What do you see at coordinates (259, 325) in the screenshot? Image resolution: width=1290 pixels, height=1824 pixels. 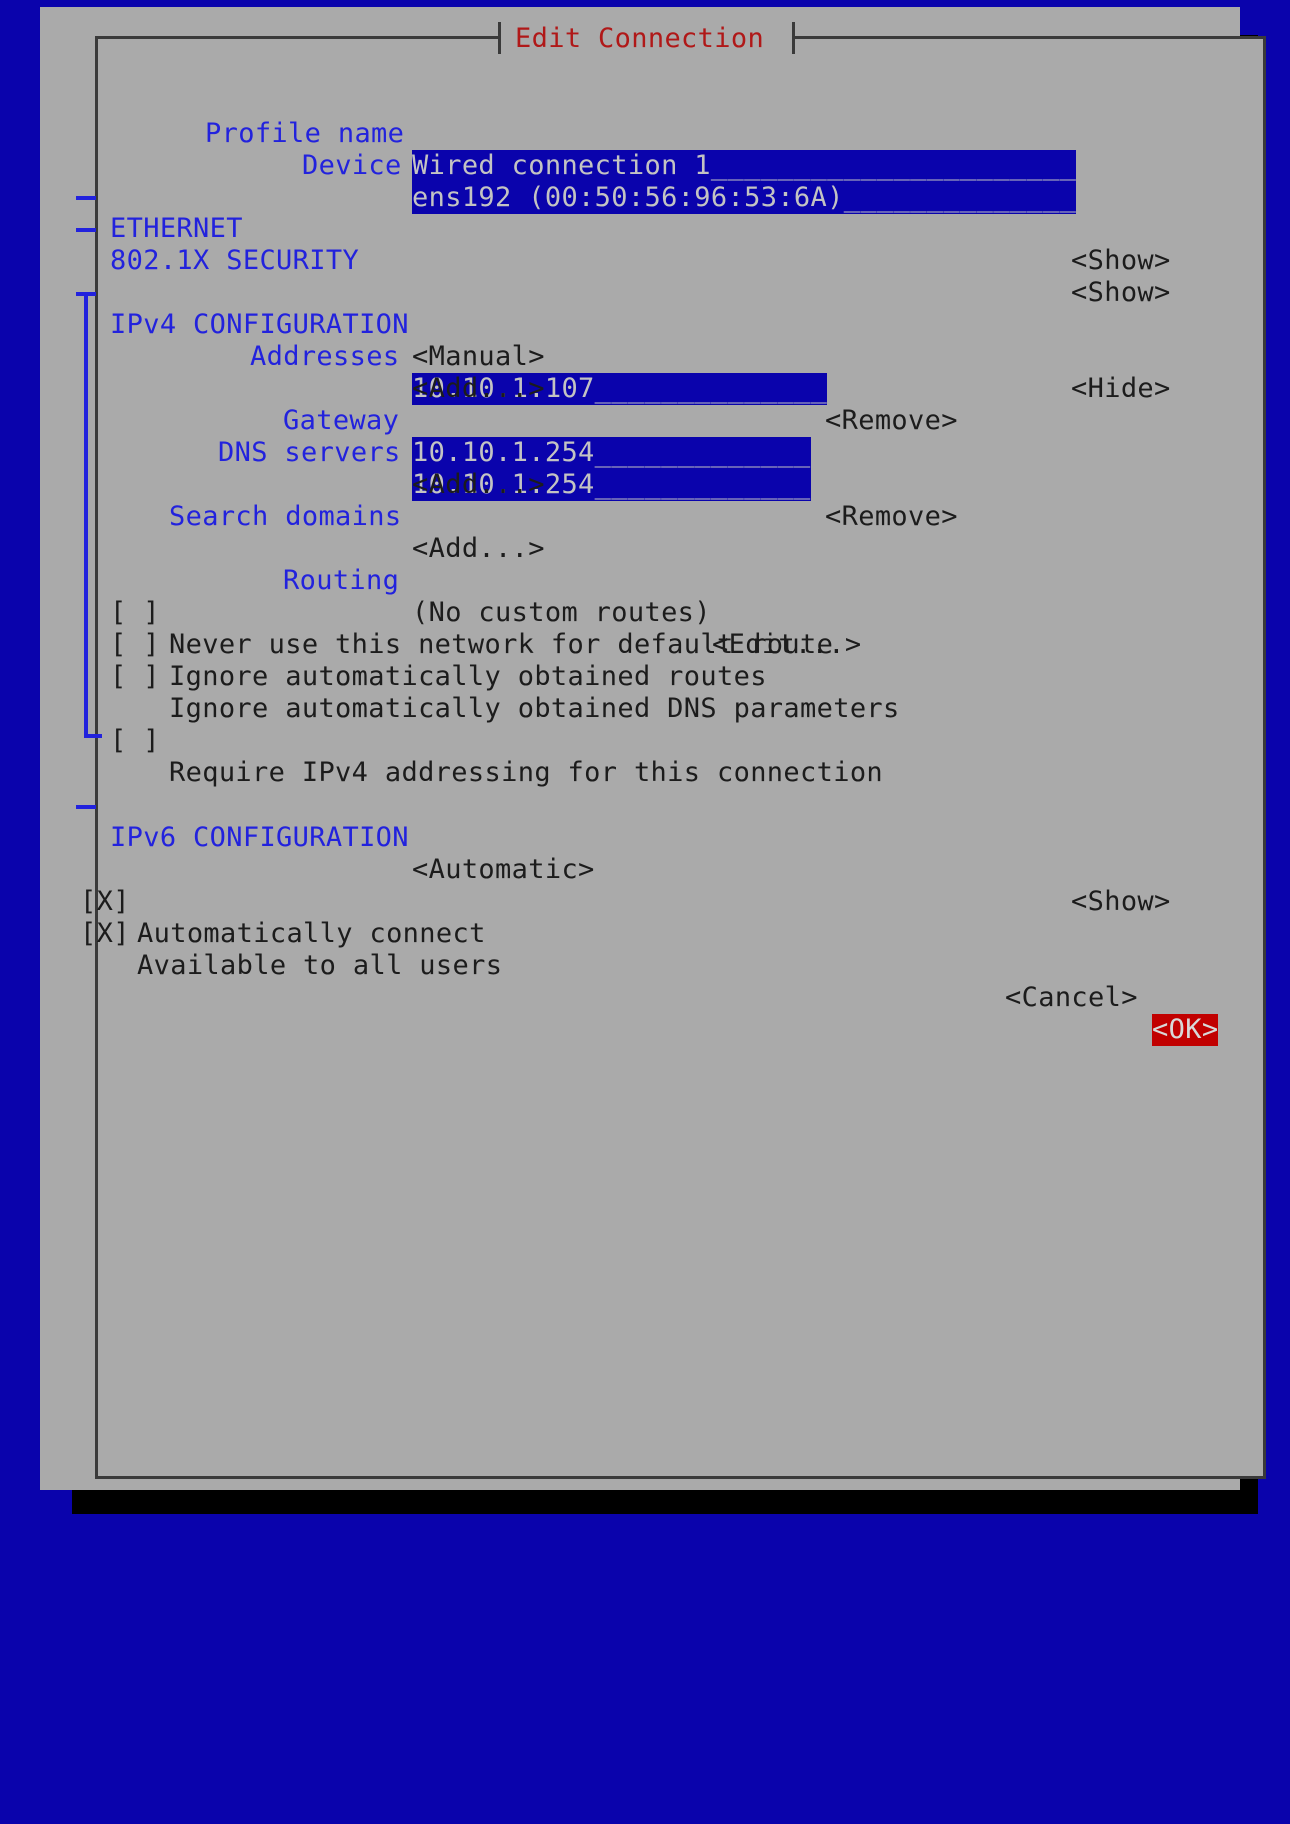 I see `ipv4-section-title: IPv4 CONFIGURATION` at bounding box center [259, 325].